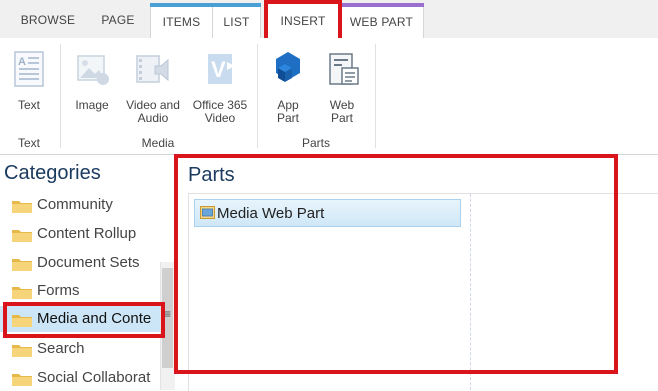 Image resolution: width=658 pixels, height=391 pixels. What do you see at coordinates (28, 105) in the screenshot?
I see `text-button-label: Text` at bounding box center [28, 105].